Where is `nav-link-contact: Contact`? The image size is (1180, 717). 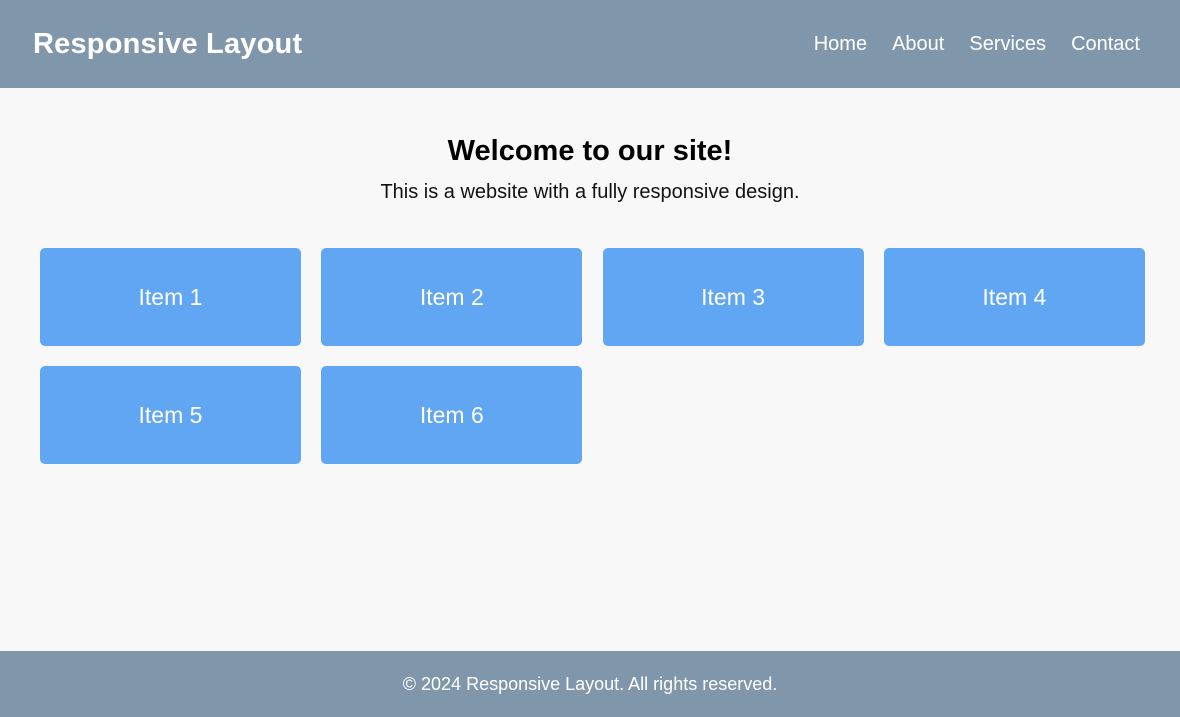
nav-link-contact: Contact is located at coordinates (1105, 44).